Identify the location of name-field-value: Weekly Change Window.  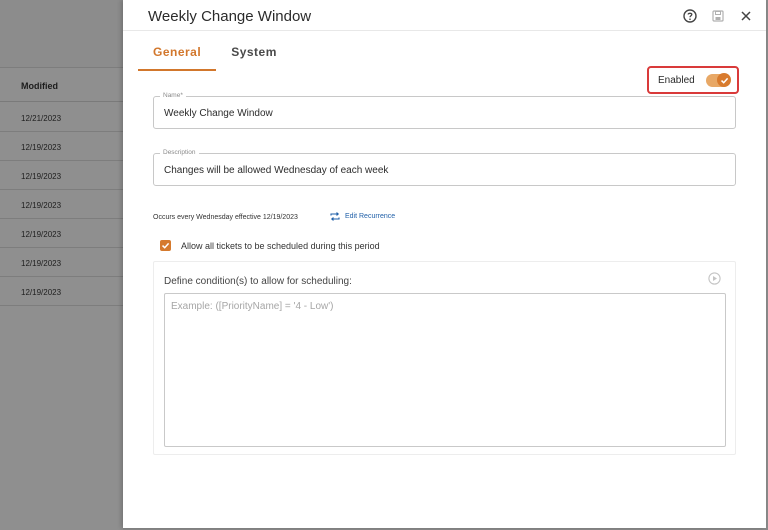
(218, 113).